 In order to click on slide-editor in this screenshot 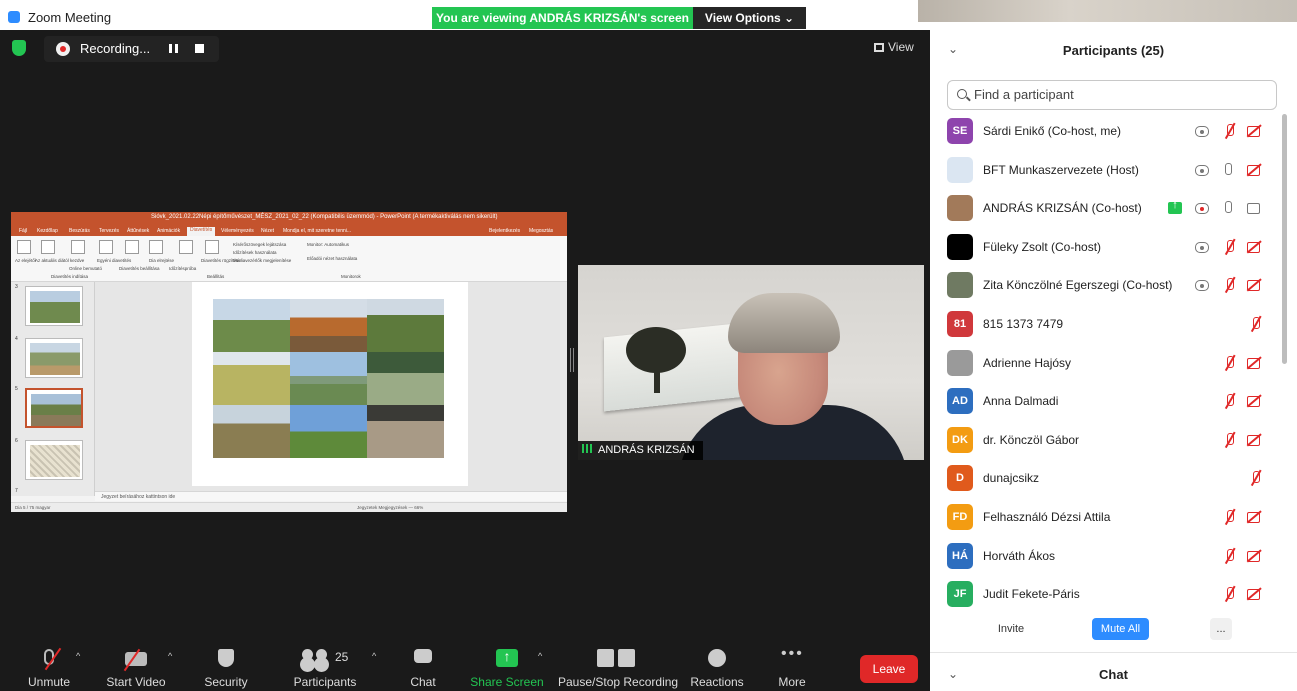, I will do `click(331, 389)`.